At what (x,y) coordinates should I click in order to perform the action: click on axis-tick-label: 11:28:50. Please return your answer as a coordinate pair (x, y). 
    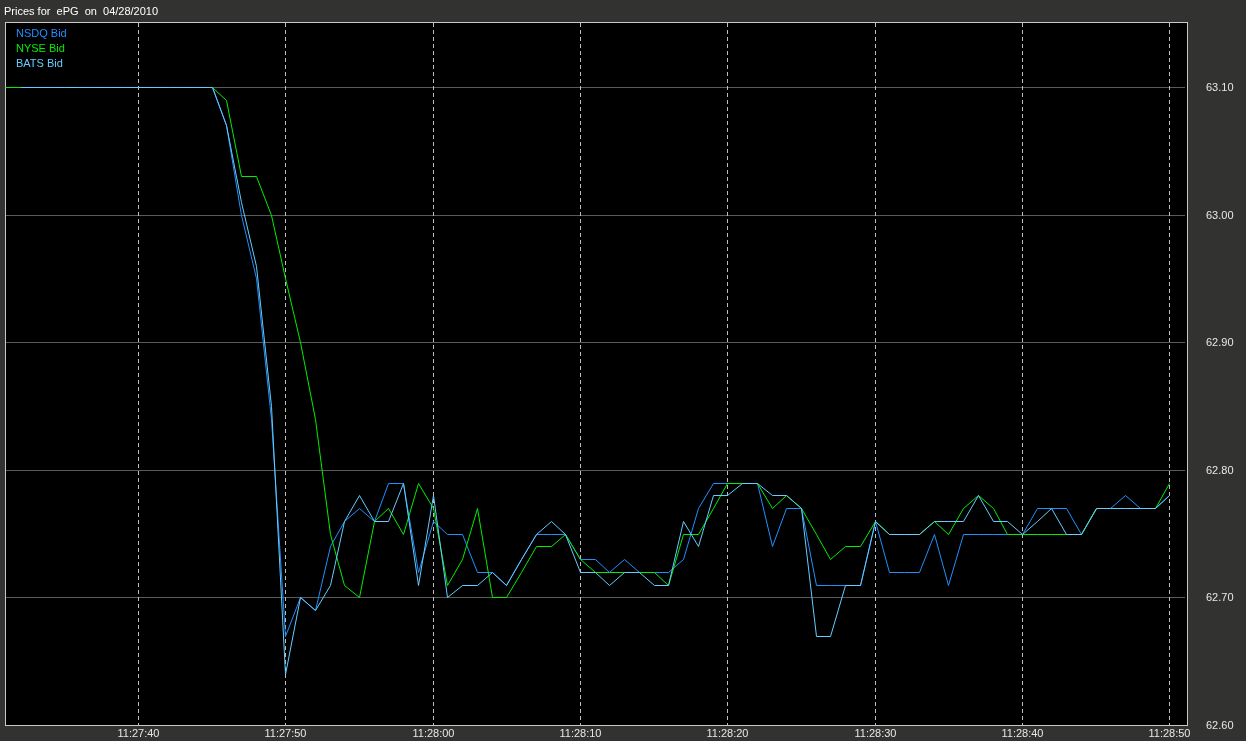
    Looking at the image, I should click on (1169, 733).